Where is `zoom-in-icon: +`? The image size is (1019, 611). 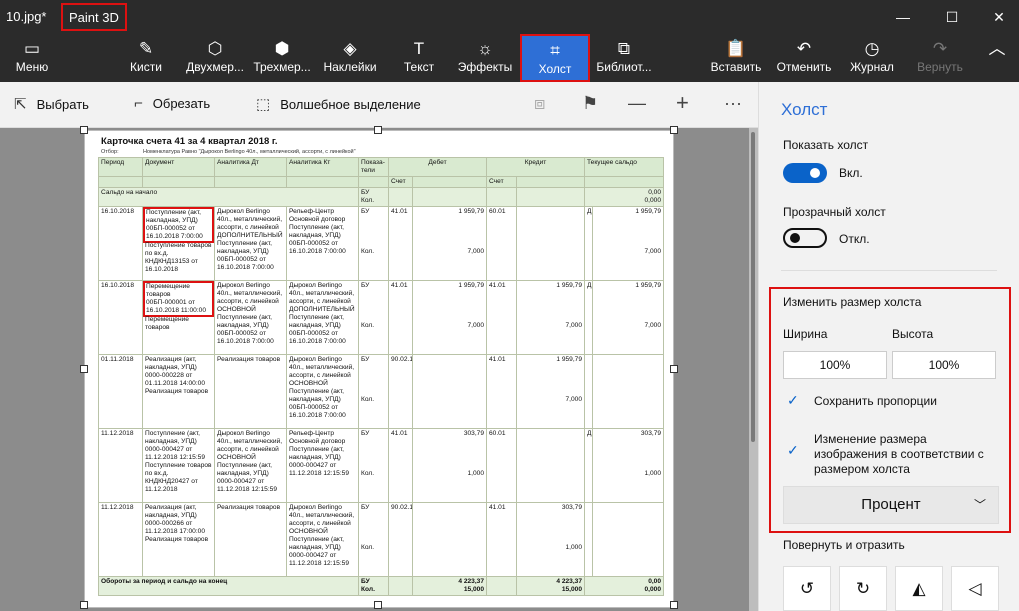 zoom-in-icon: + is located at coordinates (682, 103).